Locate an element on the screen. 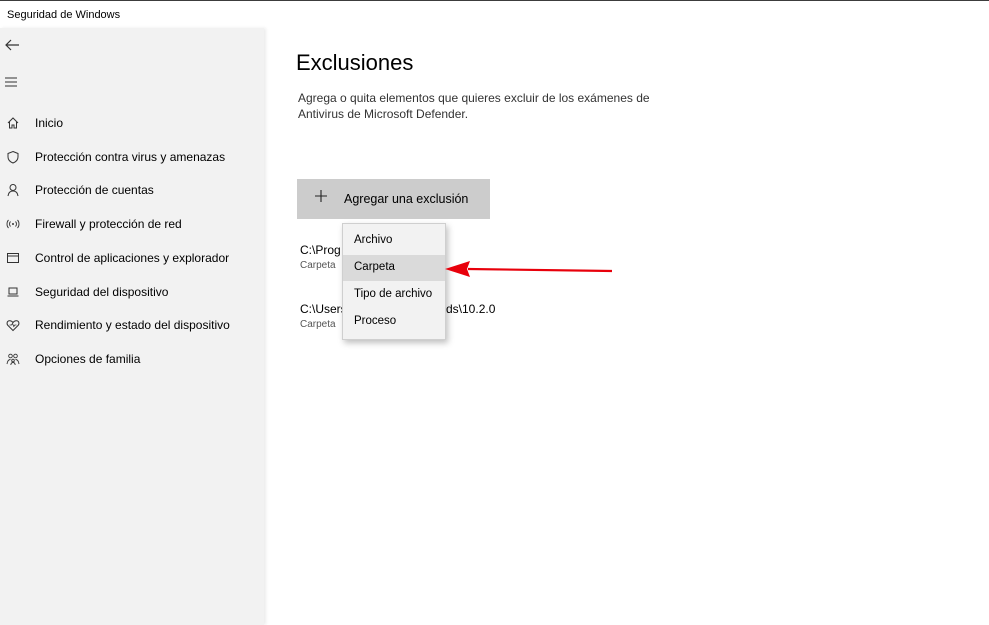 Image resolution: width=989 pixels, height=625 pixels. sidebar-item-label: Protección de cuentas is located at coordinates (94, 190).